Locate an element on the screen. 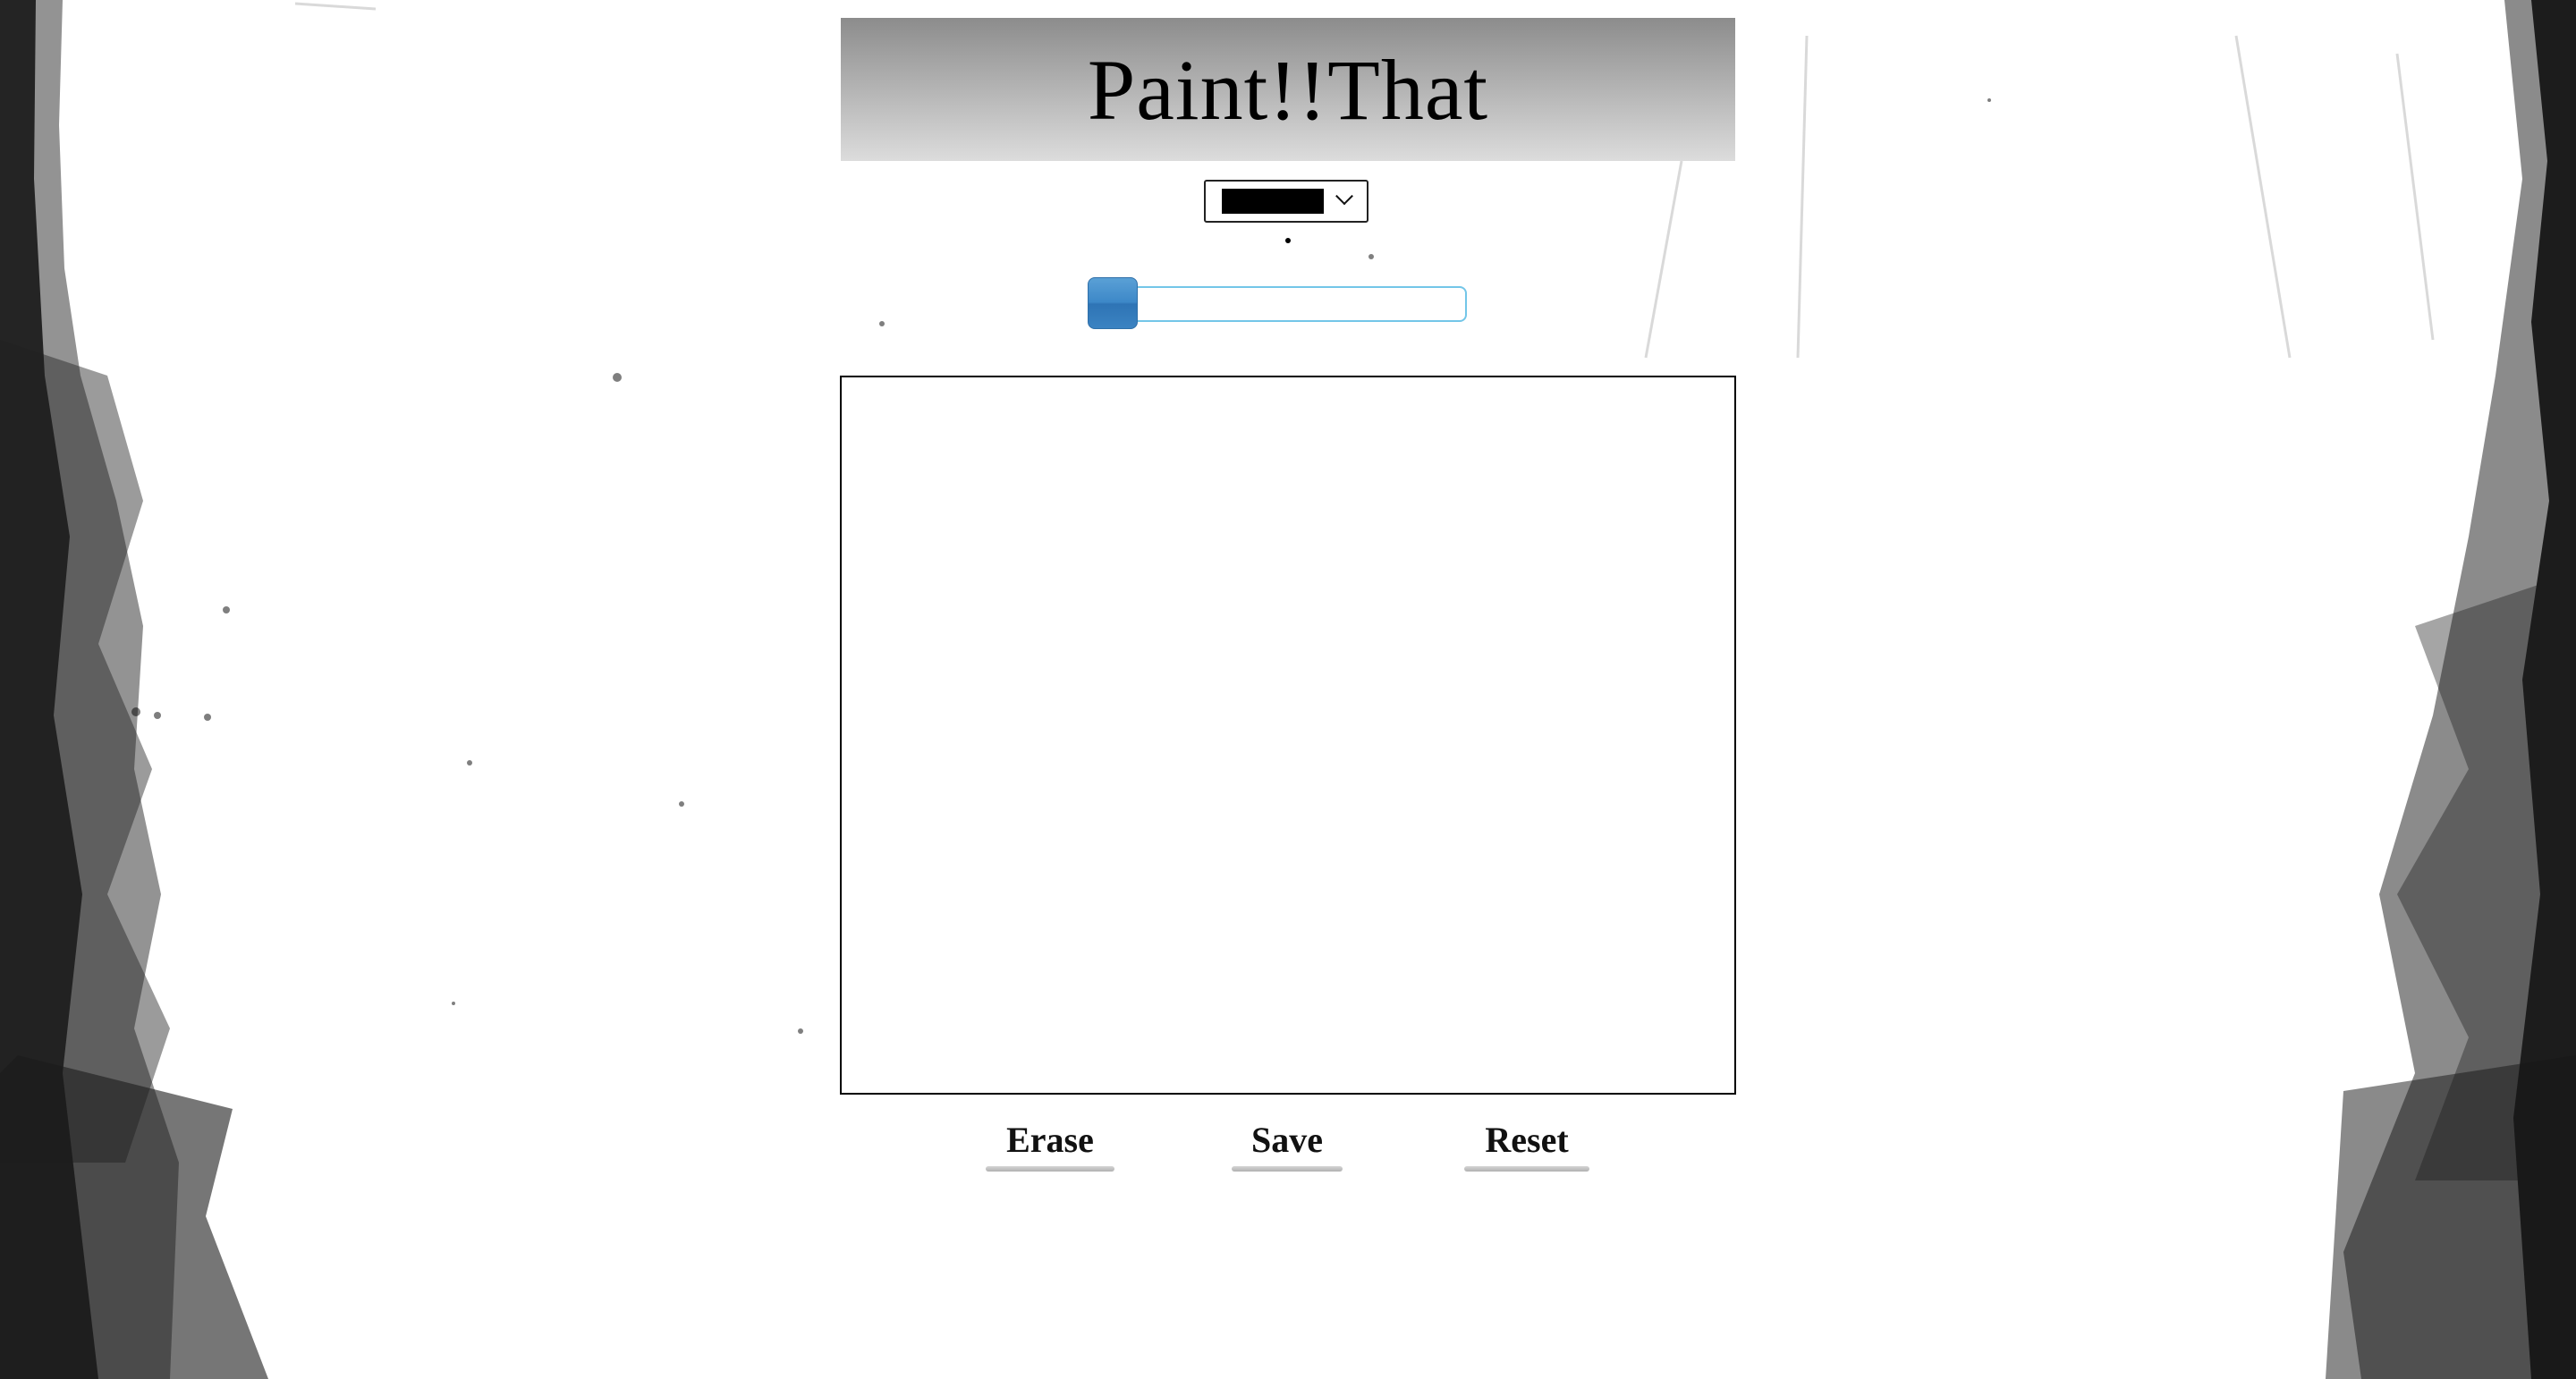  toolbar is located at coordinates (1288, 268).